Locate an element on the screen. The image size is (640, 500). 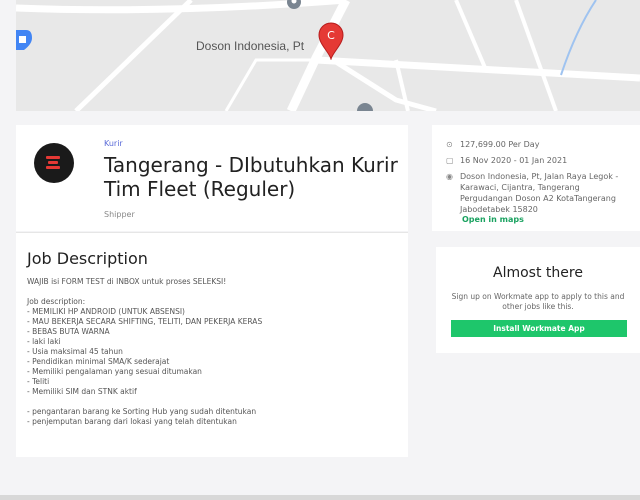
date-text: 16 Nov 2020 - 01 Jan 2021 is located at coordinates (514, 160).